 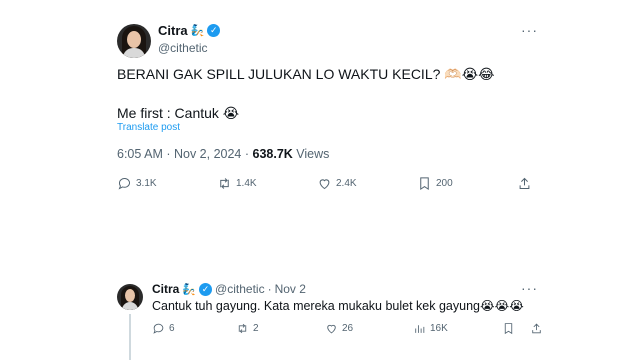 What do you see at coordinates (183, 48) in the screenshot?
I see `author-handle: @cithetic` at bounding box center [183, 48].